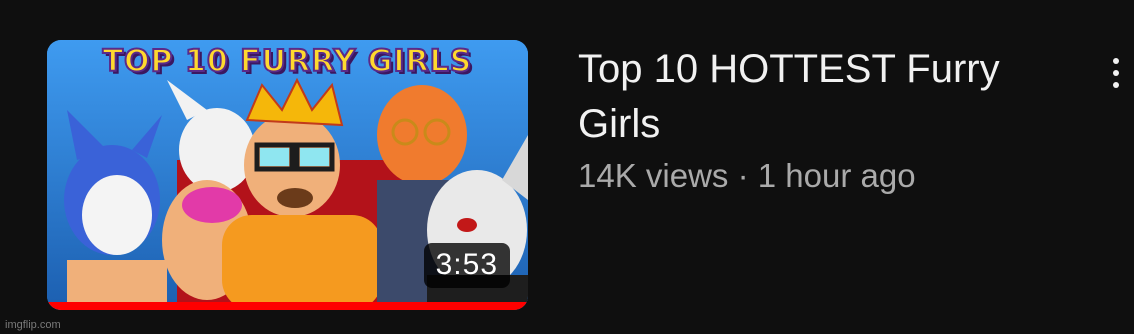 This screenshot has height=334, width=1134. I want to click on thumbnail-title-text: TOP 10 FURRY GIRLS, so click(287, 61).